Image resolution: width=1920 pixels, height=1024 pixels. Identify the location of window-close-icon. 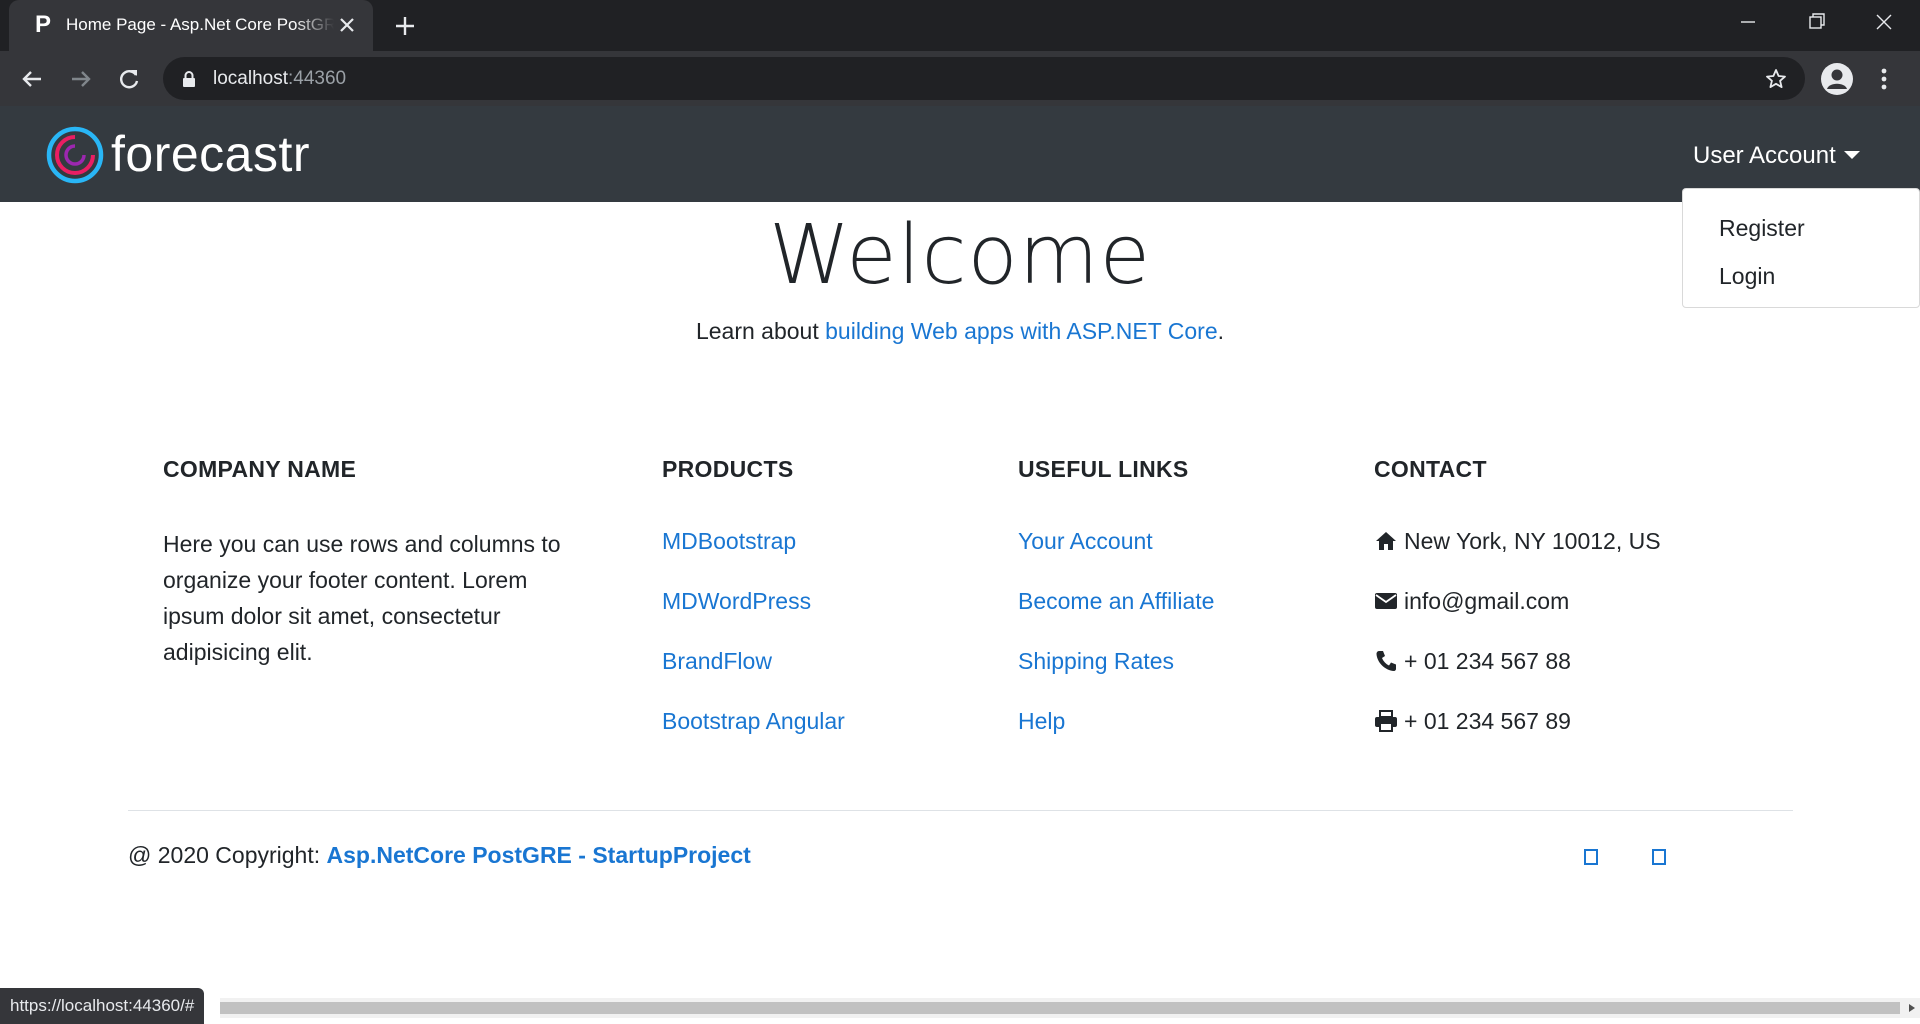
(1884, 22).